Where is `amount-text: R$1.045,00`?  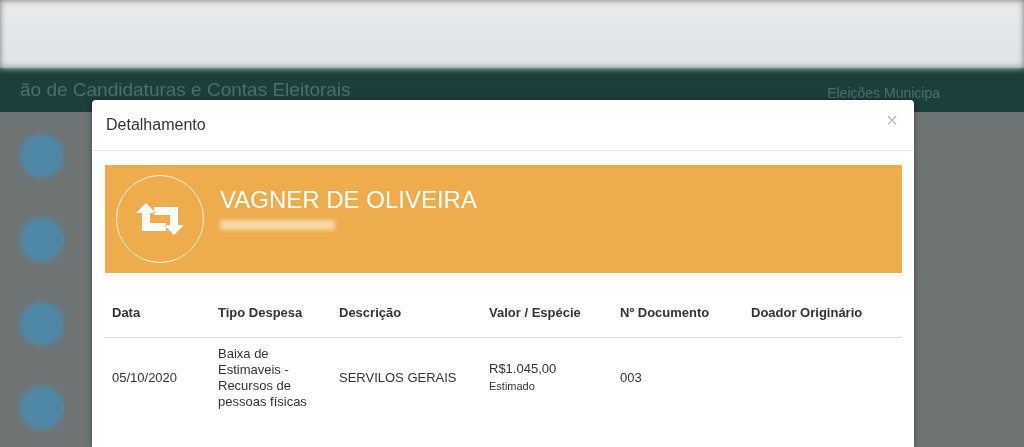
amount-text: R$1.045,00 is located at coordinates (523, 368).